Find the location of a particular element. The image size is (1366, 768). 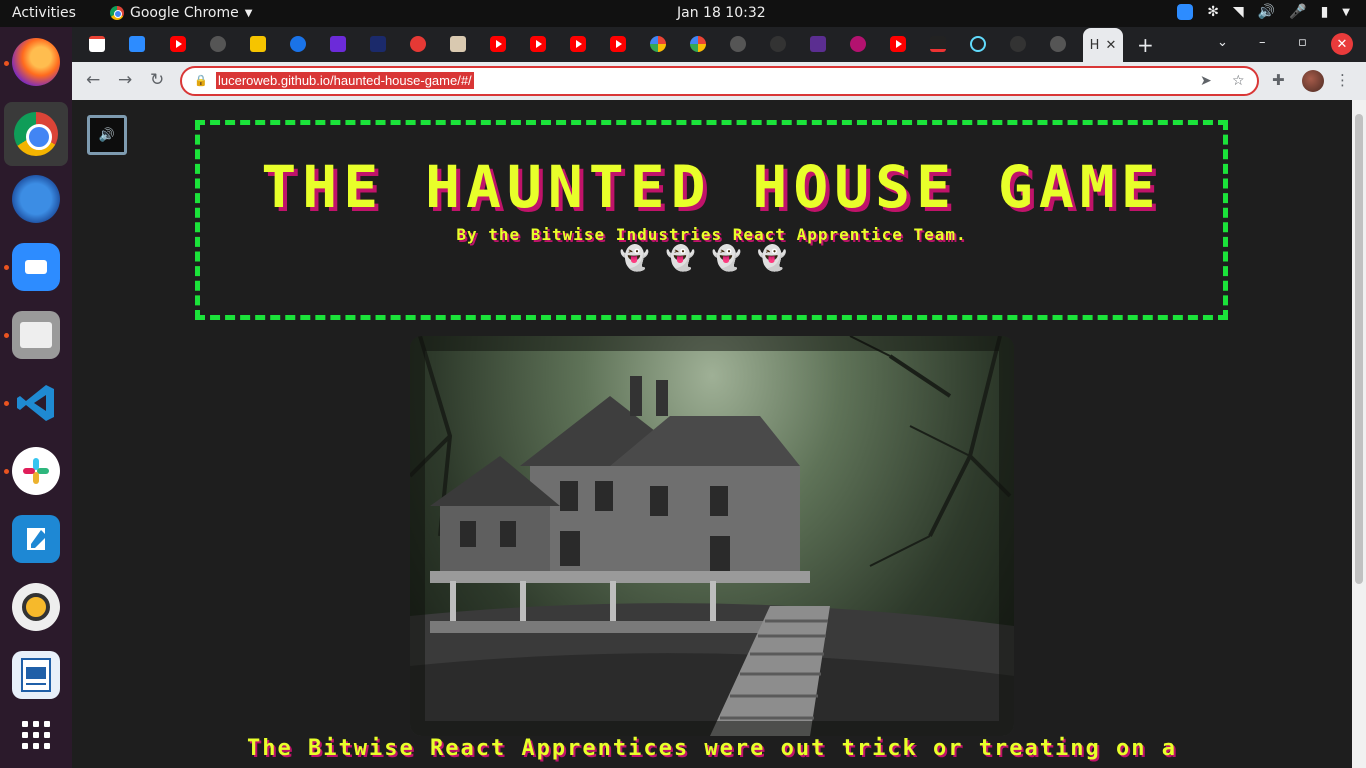

thunderbird-icon is located at coordinates (36, 199).